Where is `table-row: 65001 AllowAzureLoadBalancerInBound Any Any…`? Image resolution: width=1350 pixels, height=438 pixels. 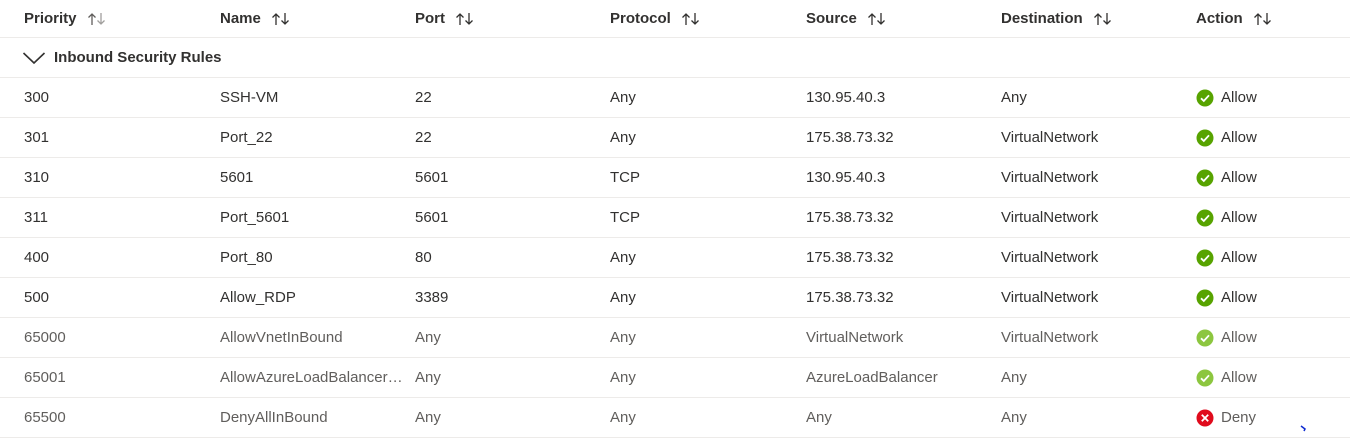 table-row: 65001 AllowAzureLoadBalancerInBound Any Any… is located at coordinates (675, 378).